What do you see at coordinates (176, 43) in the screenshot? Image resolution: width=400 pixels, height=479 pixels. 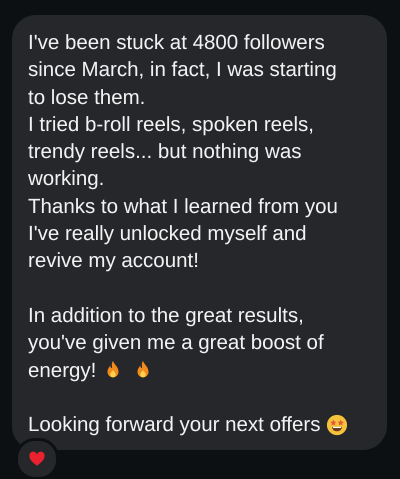 I see `message-text: I've been stuck at 4800 followers` at bounding box center [176, 43].